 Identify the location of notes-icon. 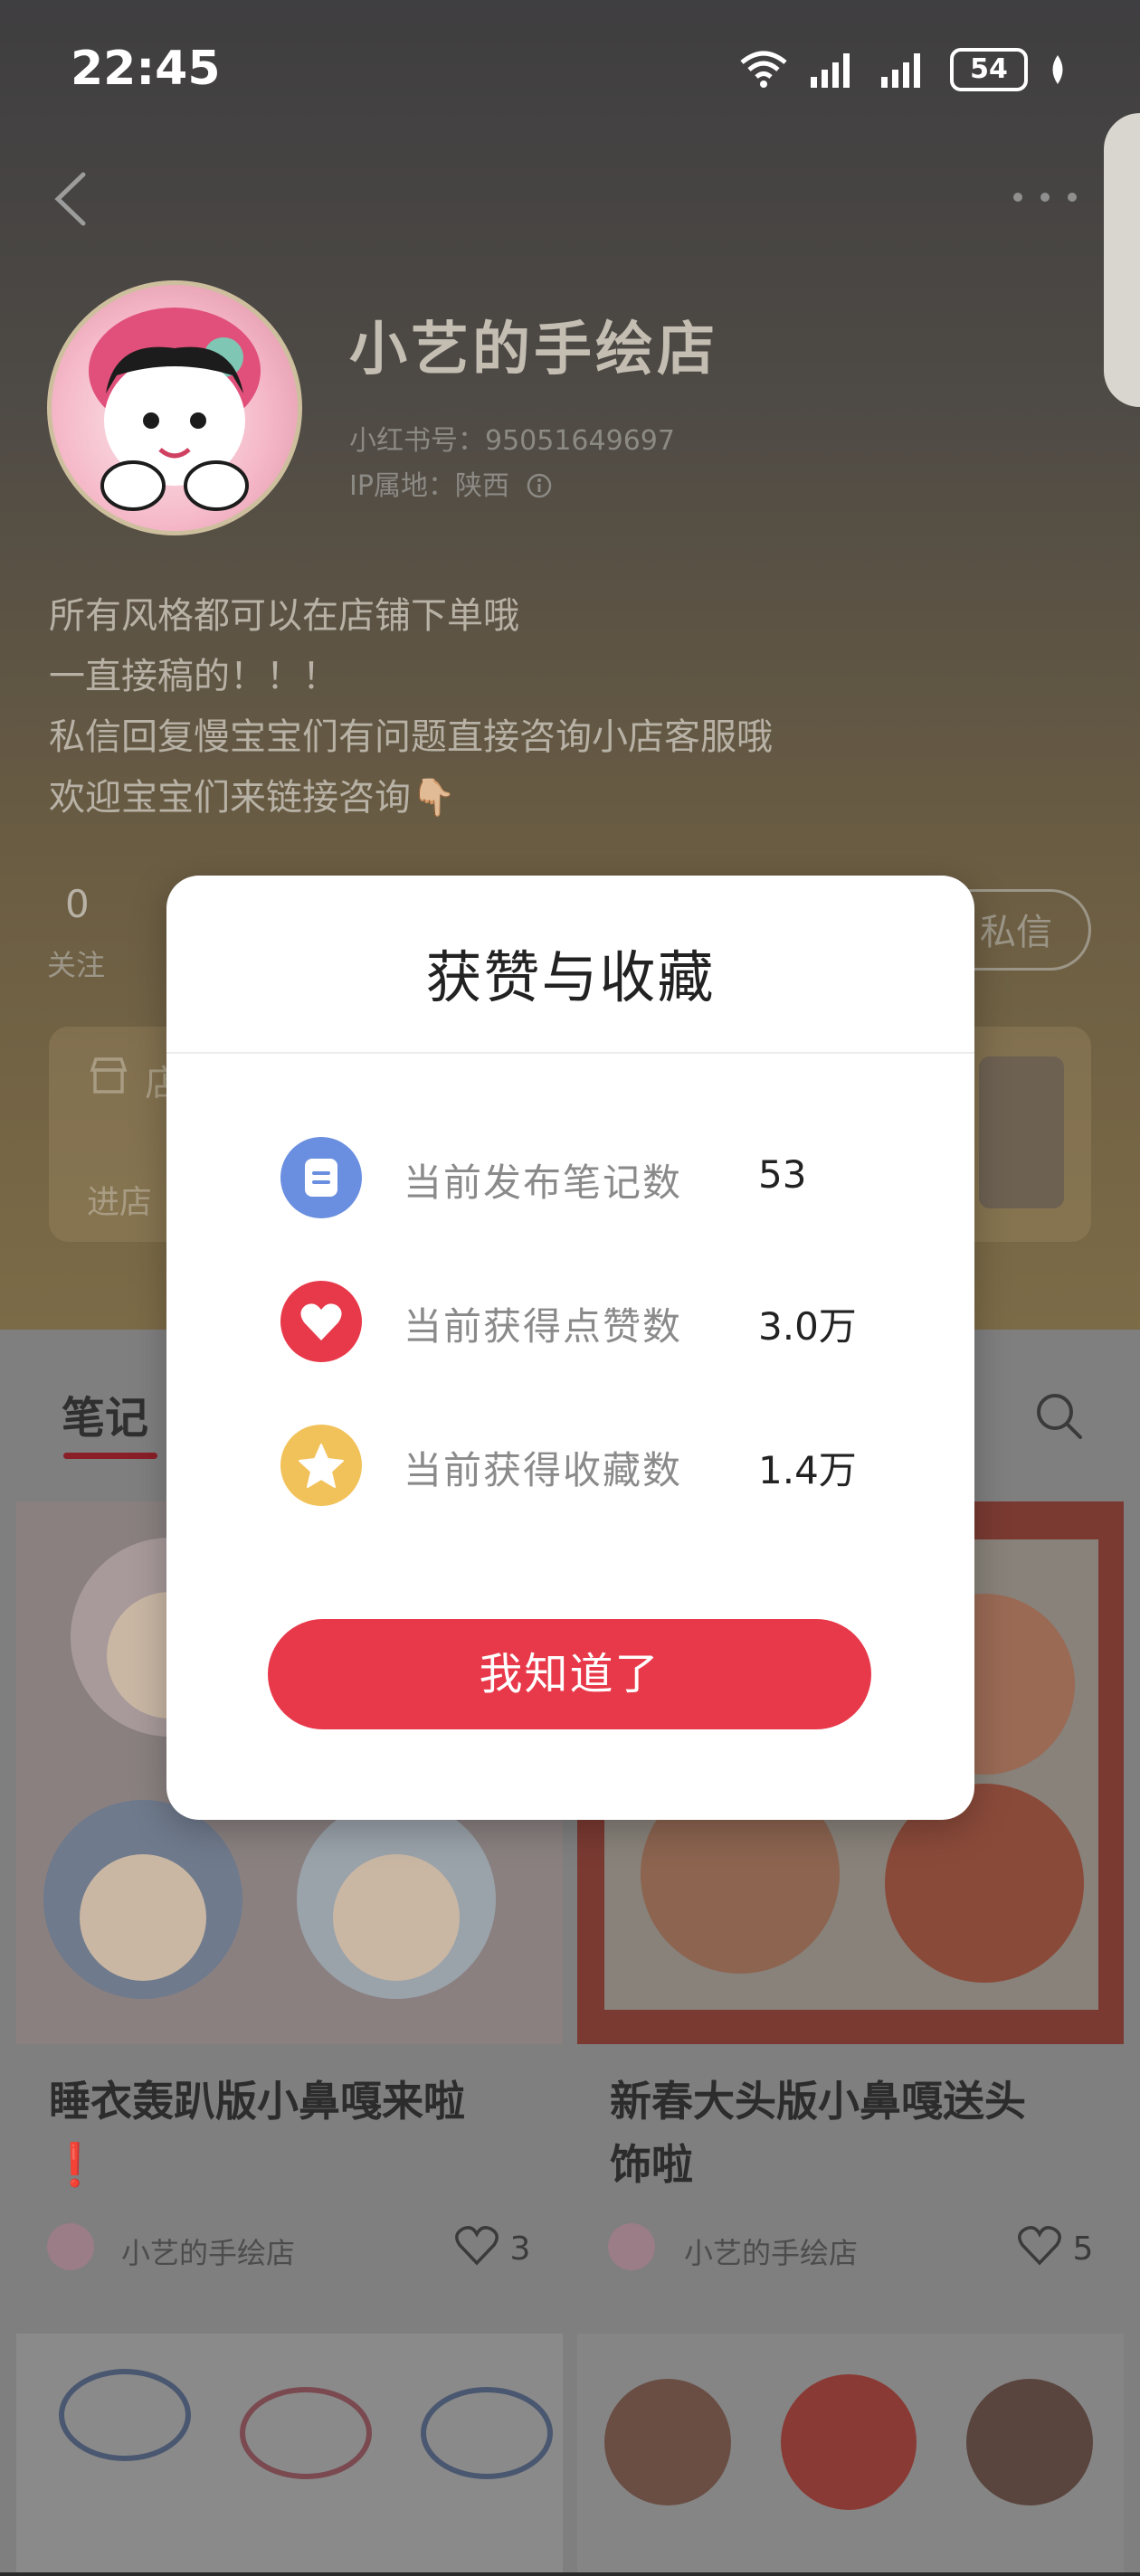
(321, 1178).